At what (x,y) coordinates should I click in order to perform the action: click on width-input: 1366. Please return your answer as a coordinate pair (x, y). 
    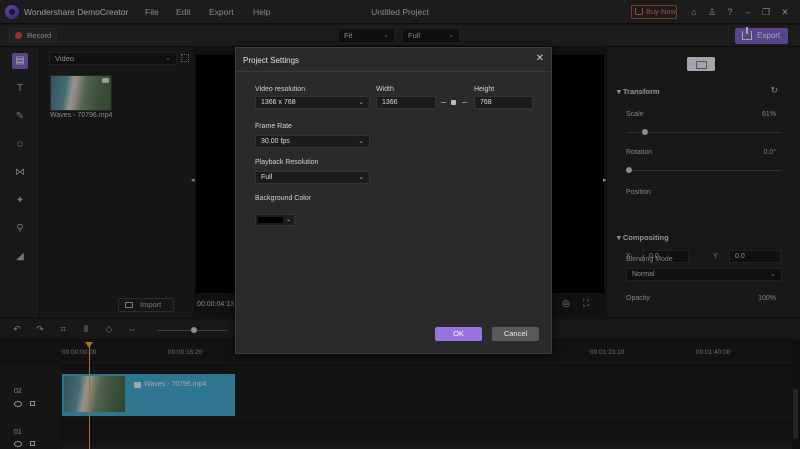
    Looking at the image, I should click on (406, 102).